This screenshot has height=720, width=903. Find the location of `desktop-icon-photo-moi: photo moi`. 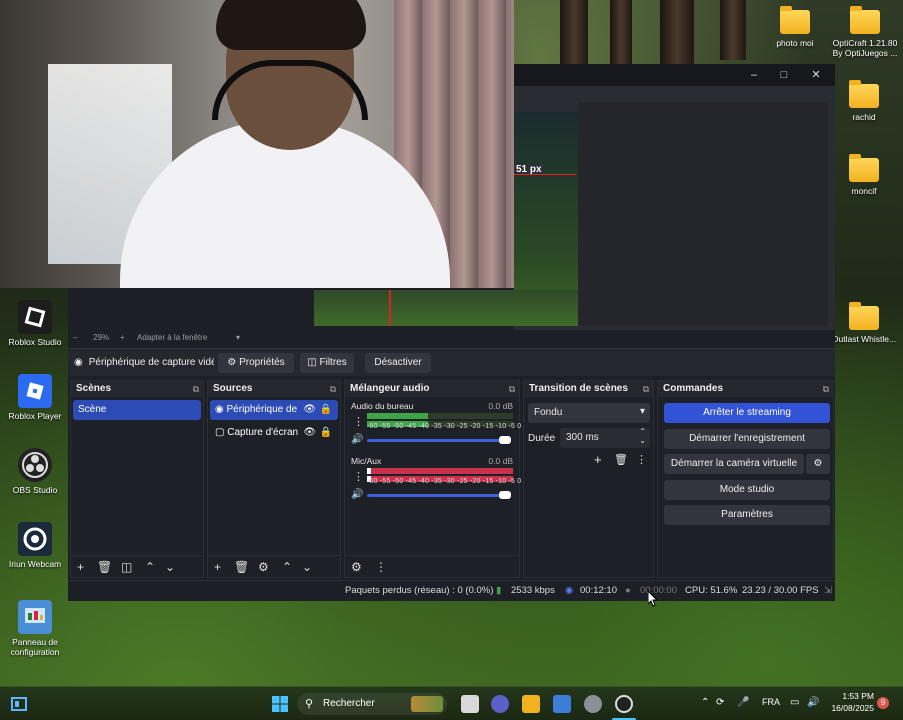

desktop-icon-photo-moi: photo moi is located at coordinates (795, 27).